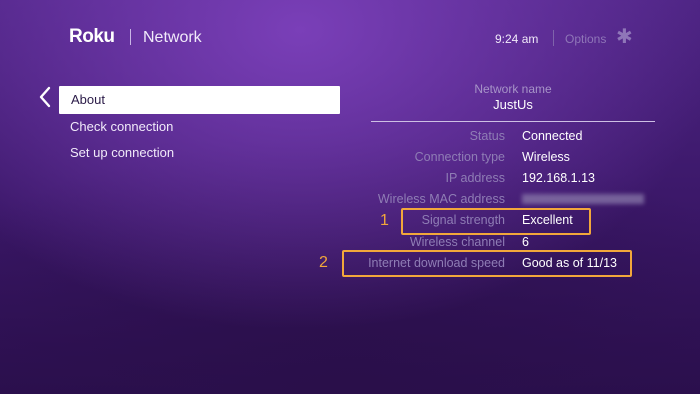 This screenshot has height=394, width=700. Describe the element at coordinates (525, 242) in the screenshot. I see `wireless-channel-value: 6` at that location.